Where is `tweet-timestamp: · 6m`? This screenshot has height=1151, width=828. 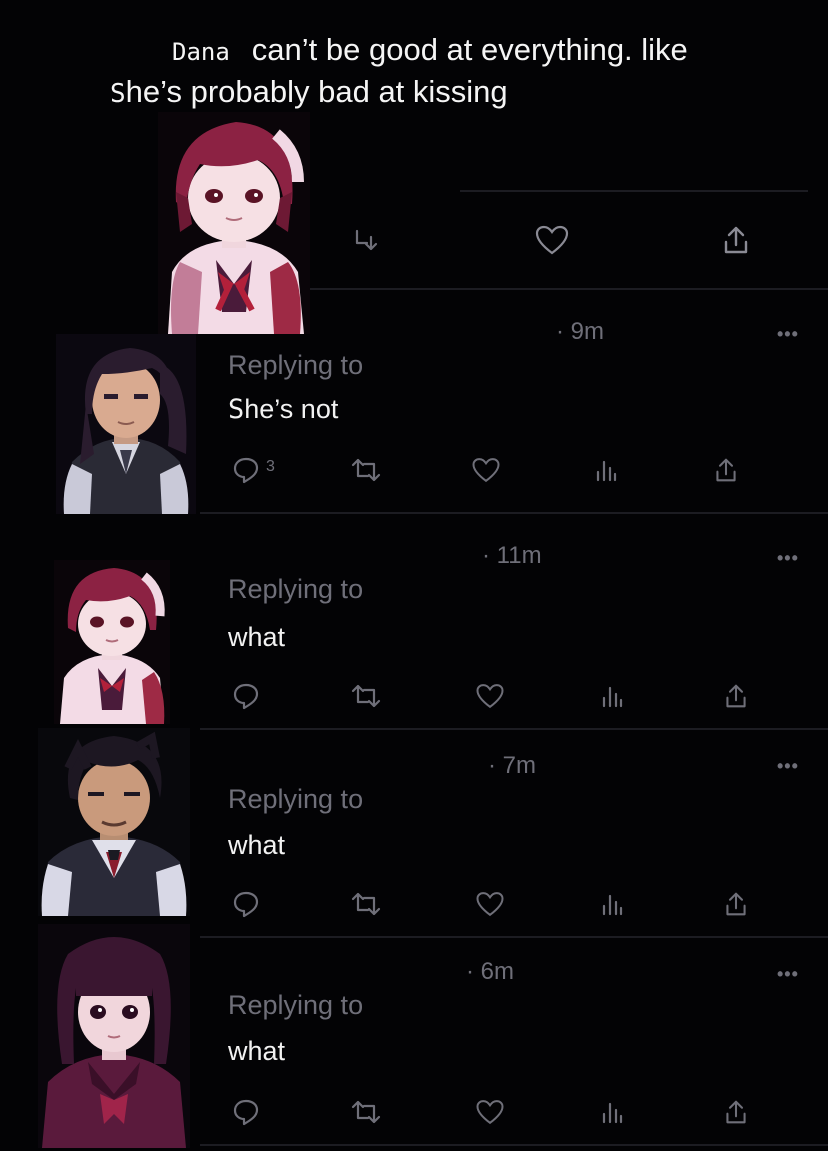 tweet-timestamp: · 6m is located at coordinates (490, 971).